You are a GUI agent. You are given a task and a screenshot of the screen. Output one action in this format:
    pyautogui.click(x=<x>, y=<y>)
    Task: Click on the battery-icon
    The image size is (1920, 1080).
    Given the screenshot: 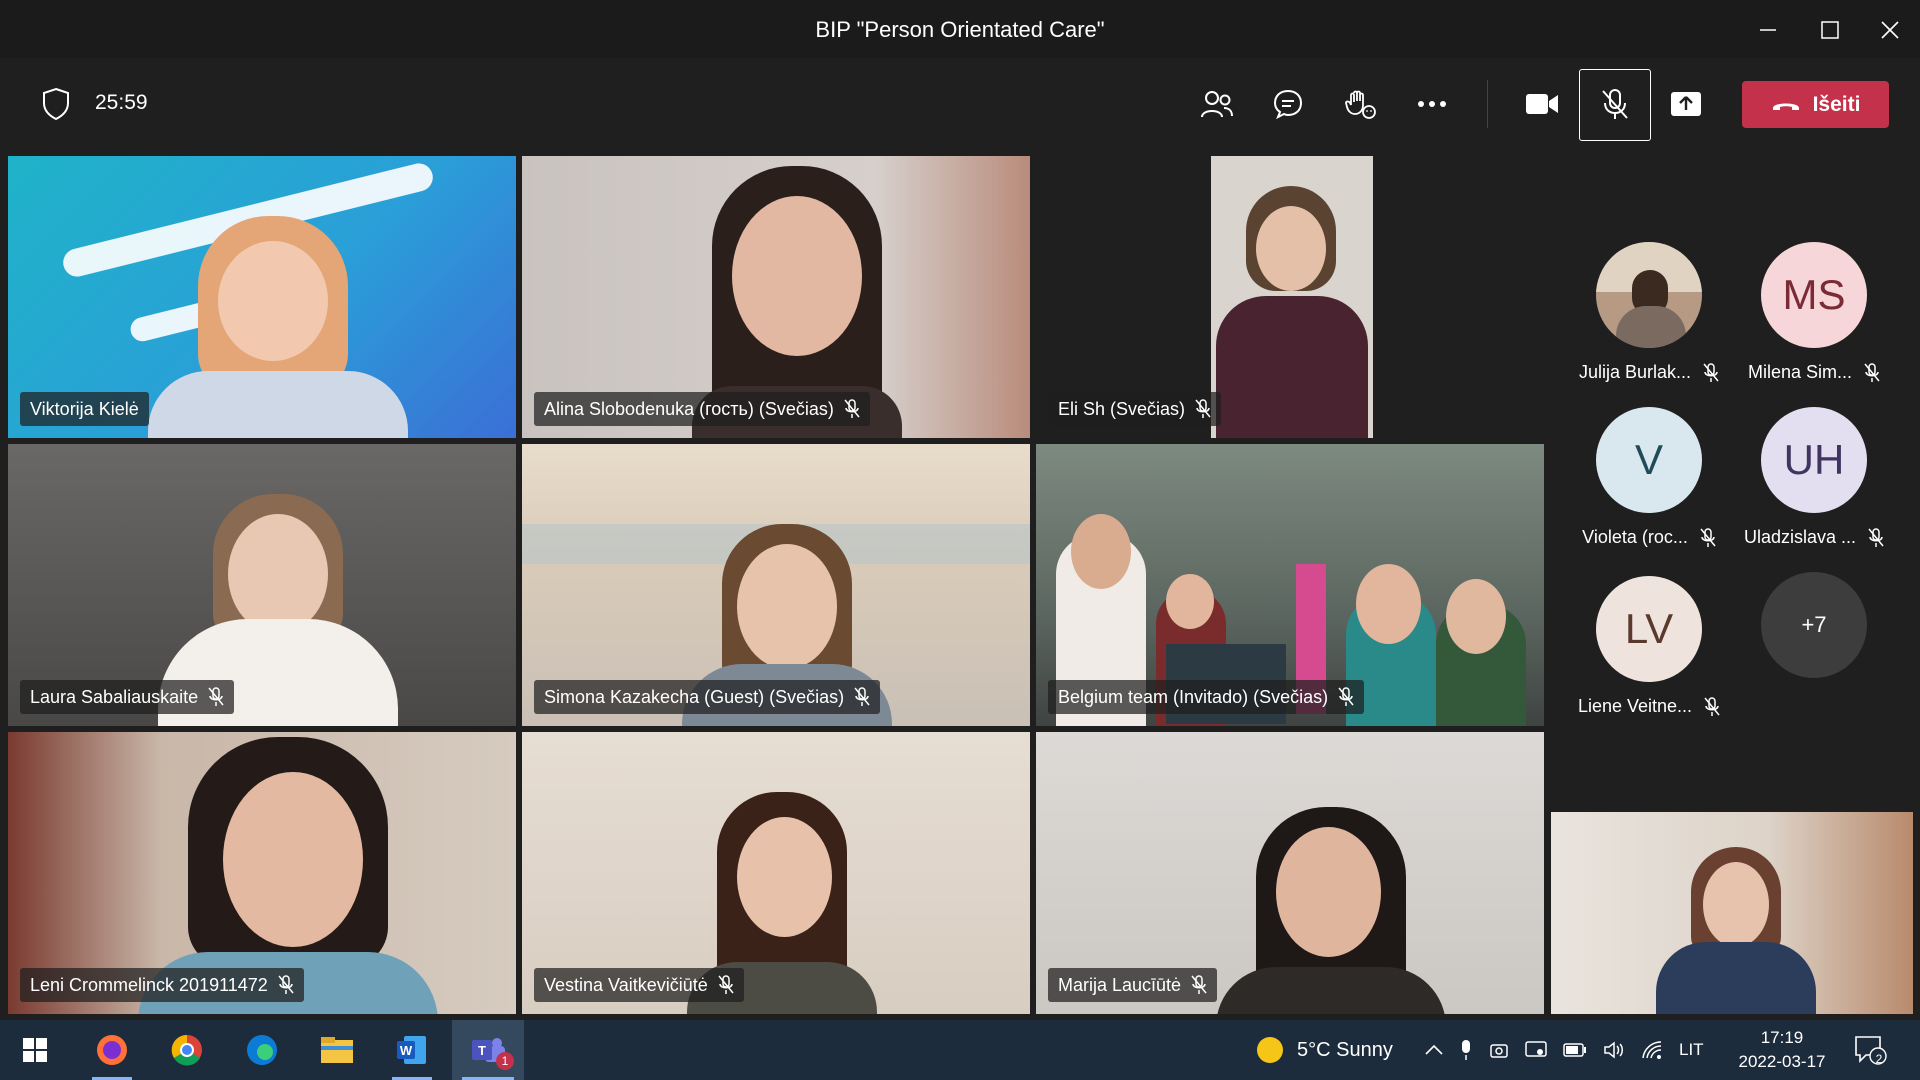 What is the action you would take?
    pyautogui.click(x=1575, y=1050)
    